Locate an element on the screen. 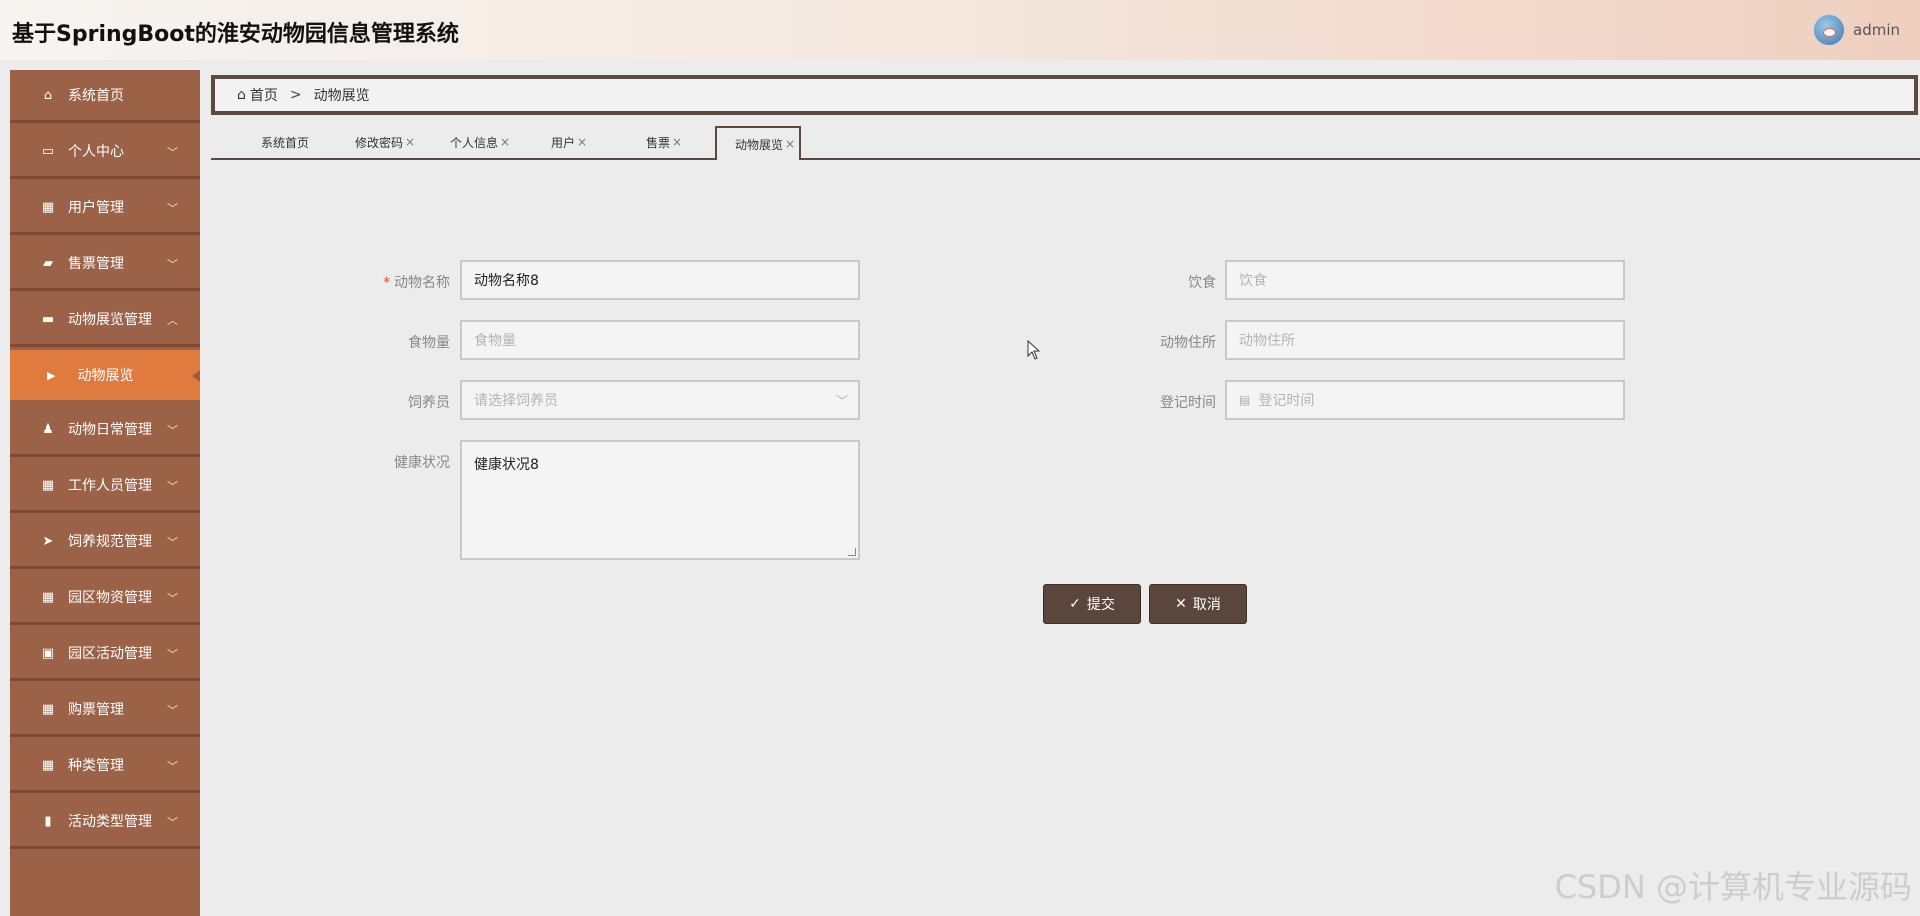  tab-label: 系统首页 is located at coordinates (285, 142).